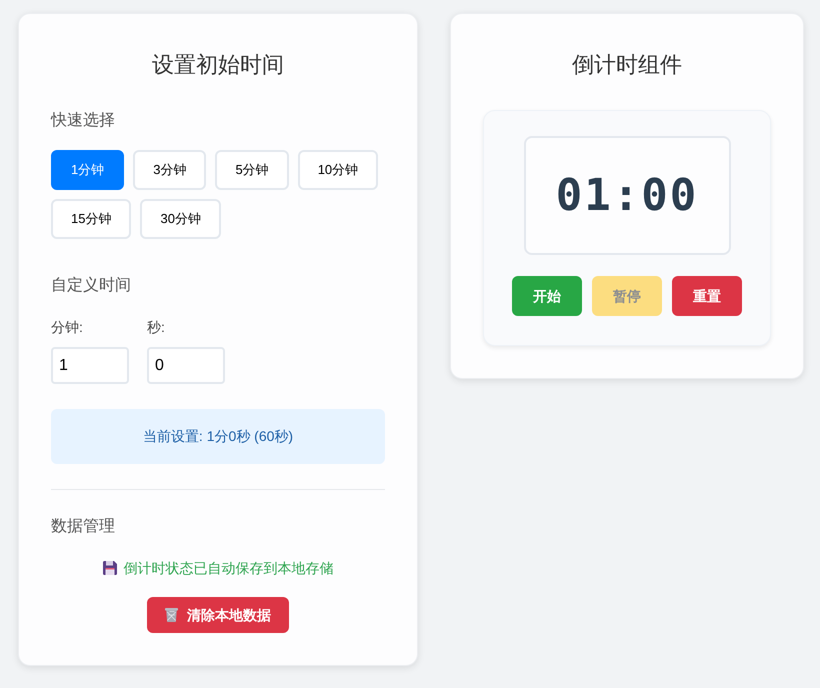 The height and width of the screenshot is (688, 820). What do you see at coordinates (156, 327) in the screenshot?
I see `seconds-label: 秒:` at bounding box center [156, 327].